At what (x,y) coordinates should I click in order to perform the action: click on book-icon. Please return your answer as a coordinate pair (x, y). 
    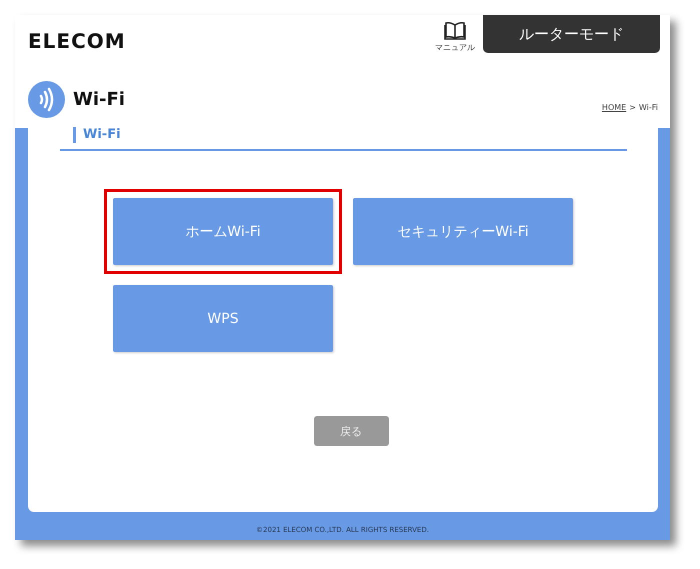
    Looking at the image, I should click on (455, 31).